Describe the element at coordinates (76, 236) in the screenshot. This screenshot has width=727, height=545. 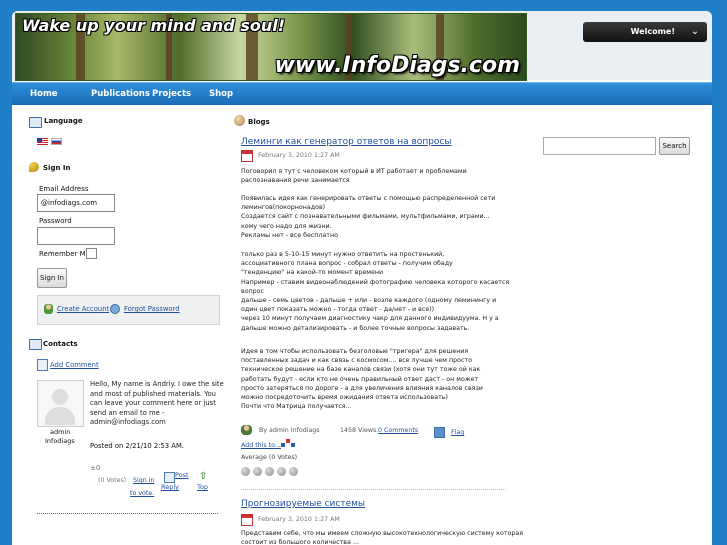
I see `password-field` at that location.